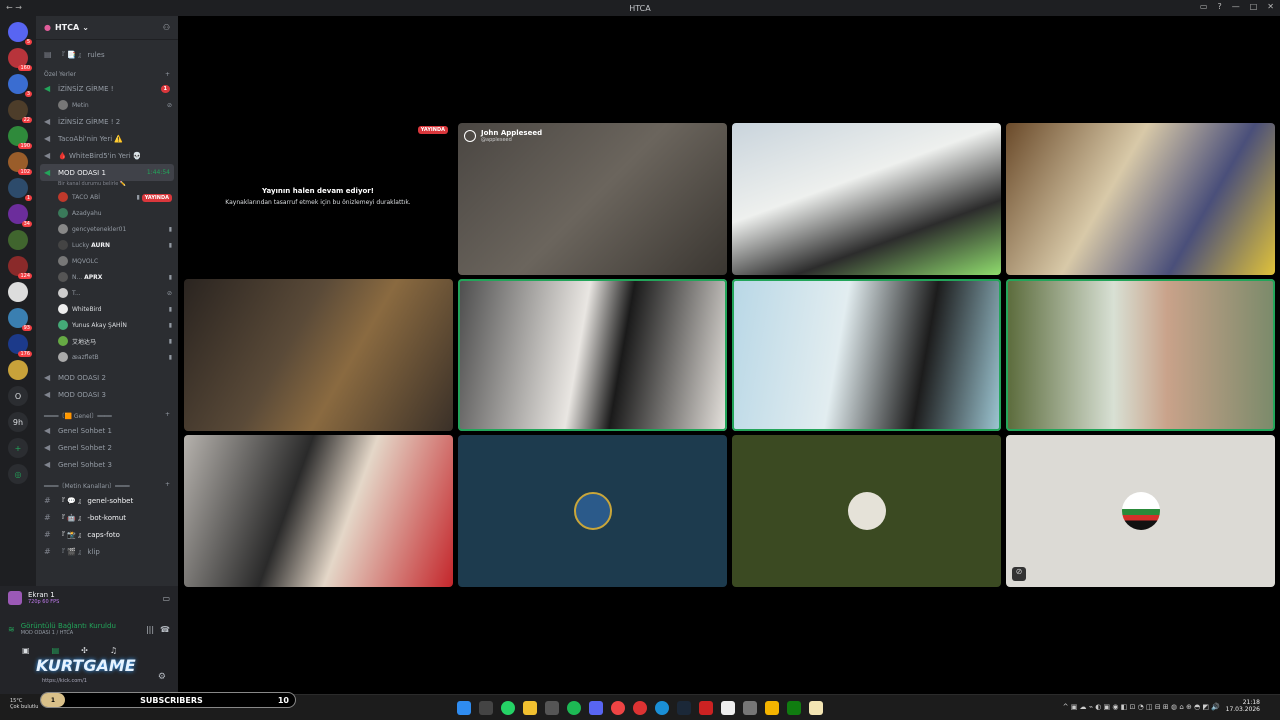  What do you see at coordinates (530, 708) in the screenshot?
I see `file-explorer-icon` at bounding box center [530, 708].